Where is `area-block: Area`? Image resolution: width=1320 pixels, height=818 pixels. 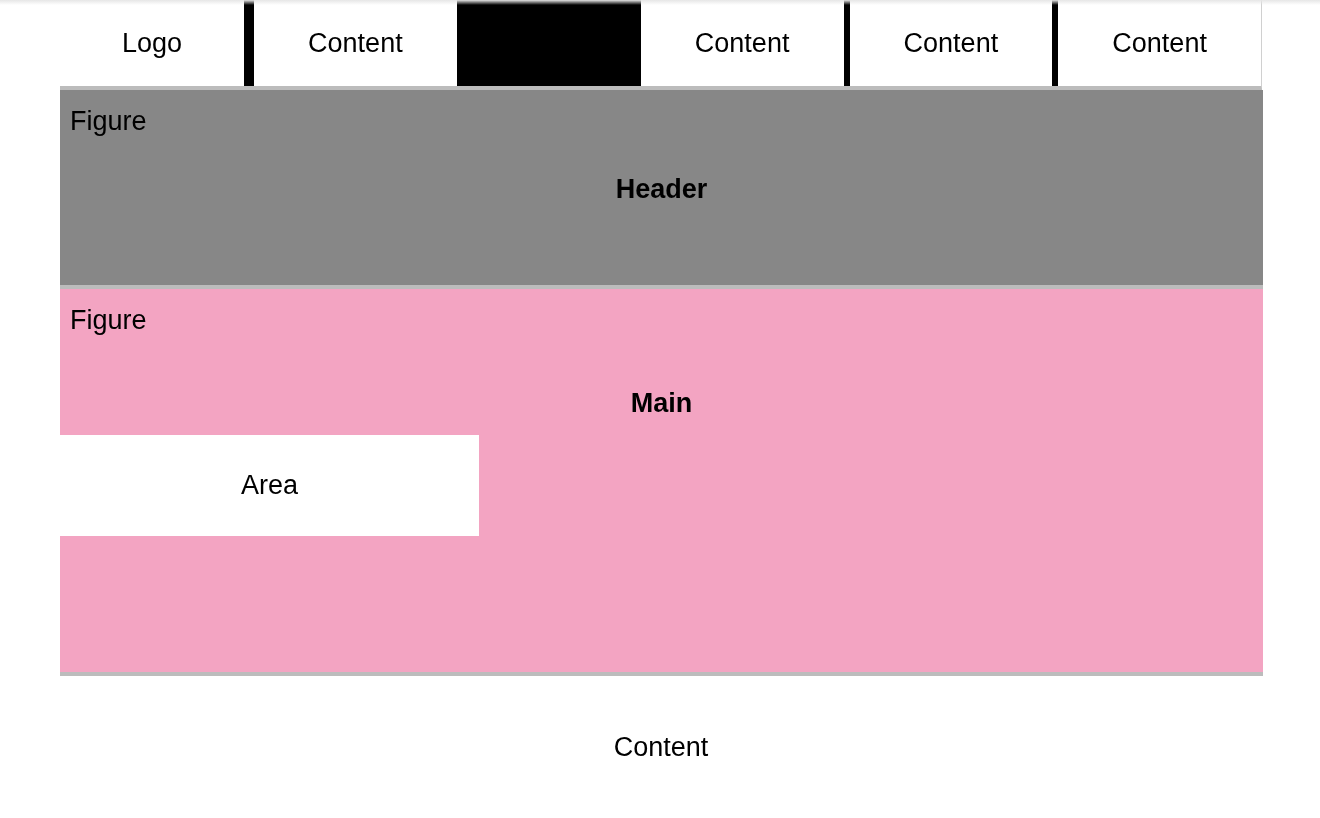 area-block: Area is located at coordinates (269, 485).